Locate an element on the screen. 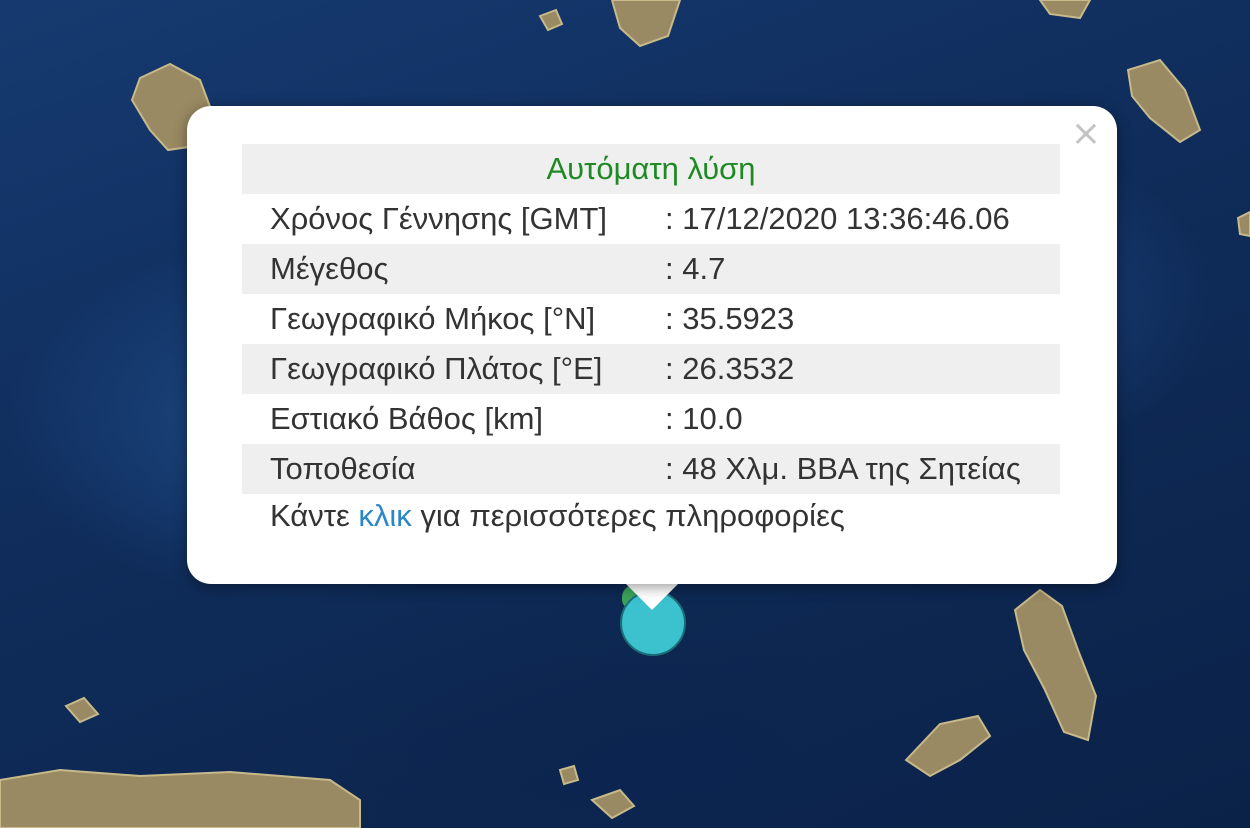  island-kasos is located at coordinates (948, 746).